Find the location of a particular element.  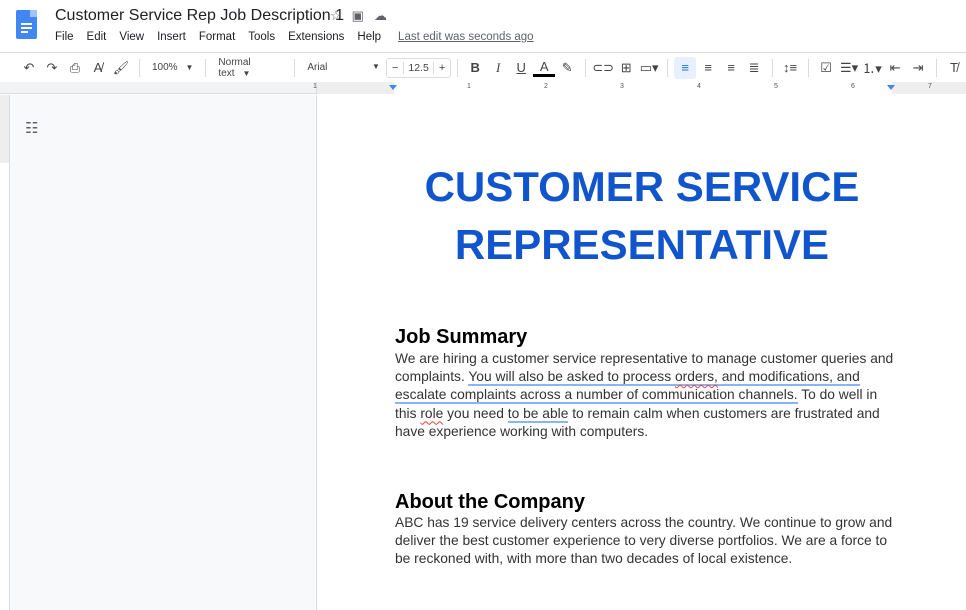

menu-format: Format is located at coordinates (217, 37).